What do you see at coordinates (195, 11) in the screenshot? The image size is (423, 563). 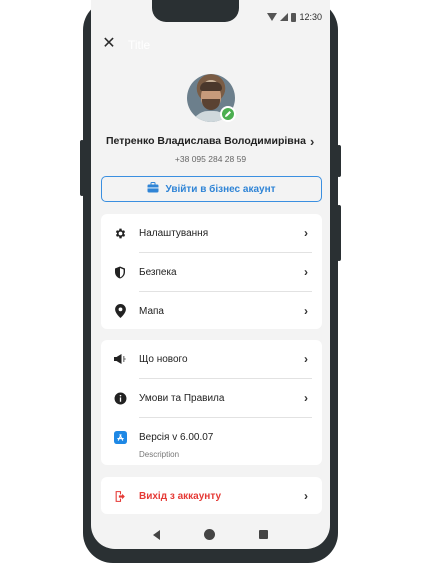 I see `camera-notch` at bounding box center [195, 11].